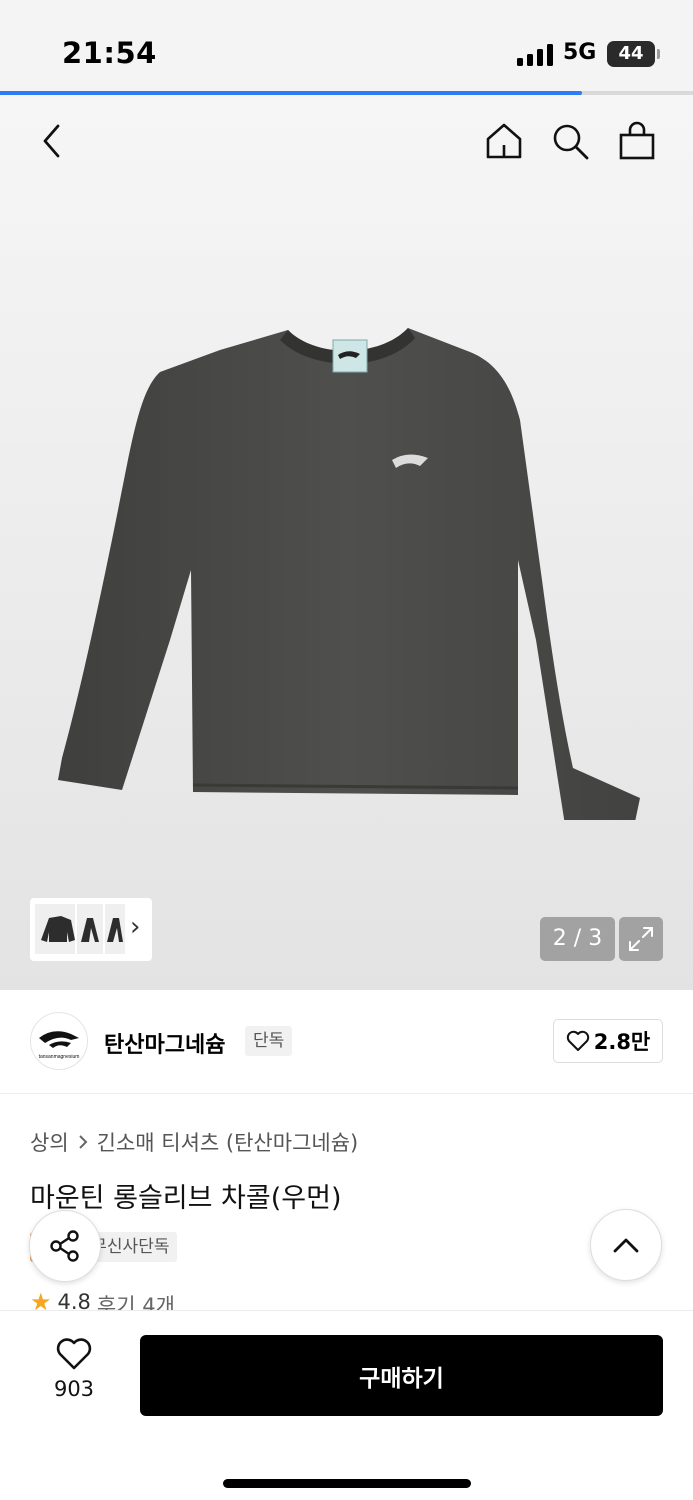  I want to click on cart-button, so click(637, 141).